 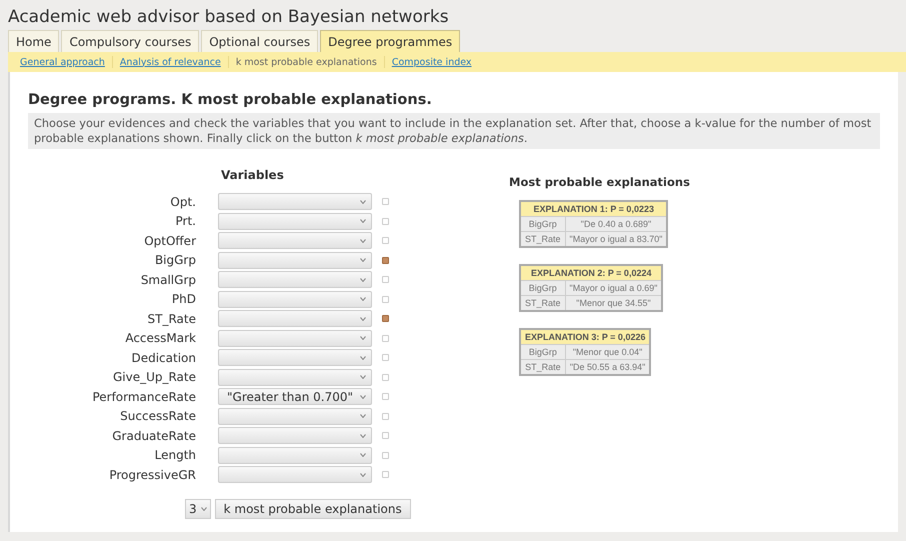 What do you see at coordinates (613, 288) in the screenshot?
I see `table-cell: "Mayor o igual a 0.69"` at bounding box center [613, 288].